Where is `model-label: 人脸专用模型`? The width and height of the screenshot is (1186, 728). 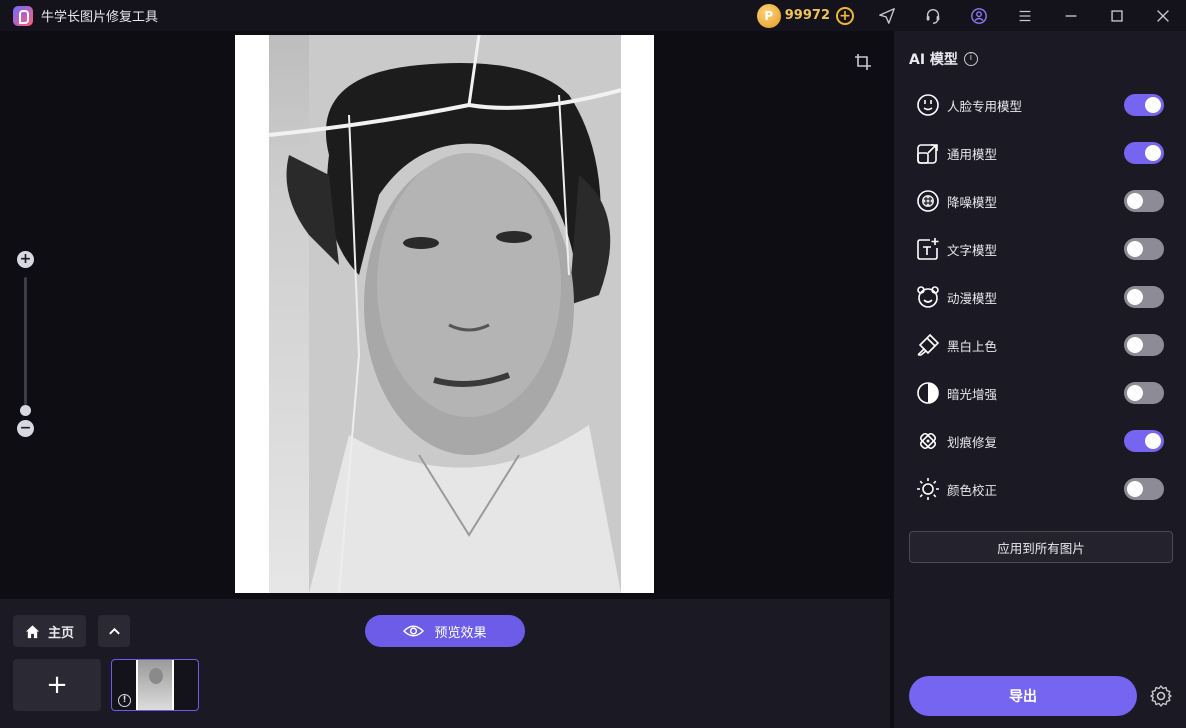
model-label: 人脸专用模型 is located at coordinates (985, 106).